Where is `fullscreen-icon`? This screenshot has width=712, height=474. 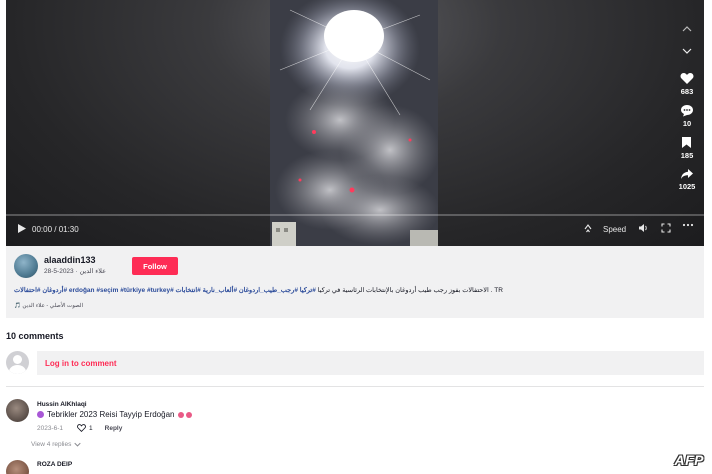
fullscreen-icon is located at coordinates (666, 228).